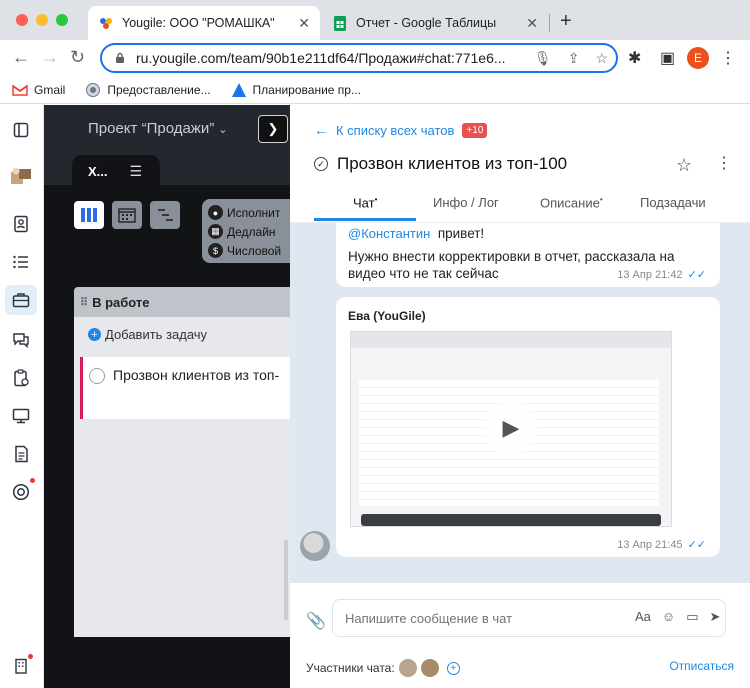 Image resolution: width=750 pixels, height=688 pixels. I want to click on tab-subtasks: Подзадачи, so click(673, 202).